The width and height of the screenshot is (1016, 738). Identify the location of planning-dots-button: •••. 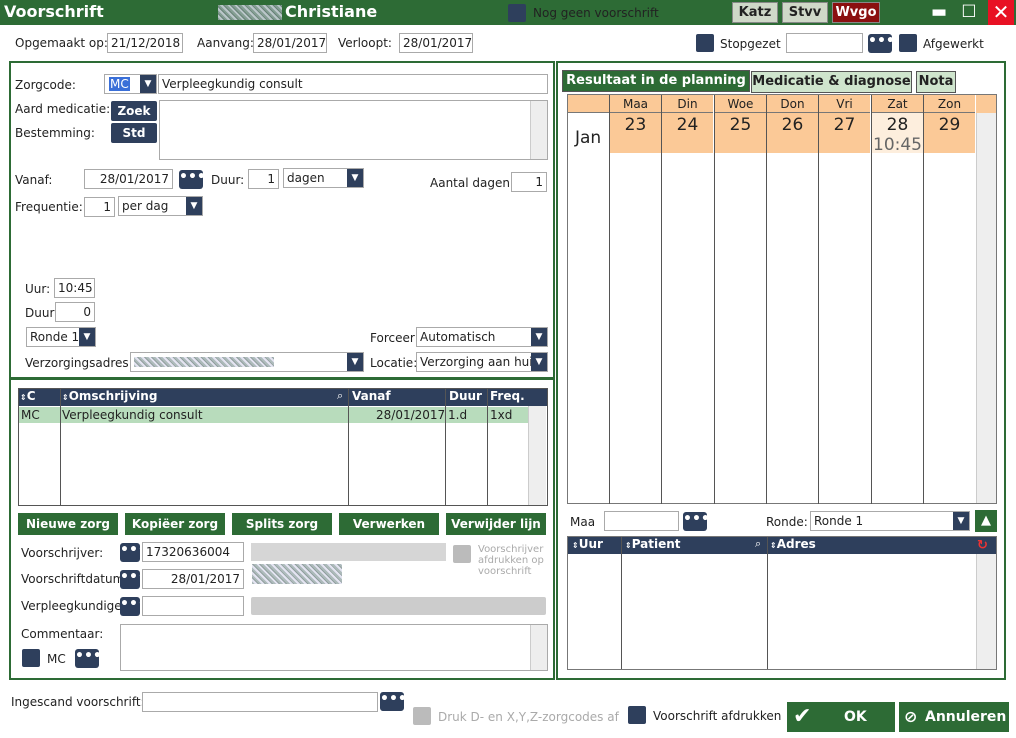
(696, 521).